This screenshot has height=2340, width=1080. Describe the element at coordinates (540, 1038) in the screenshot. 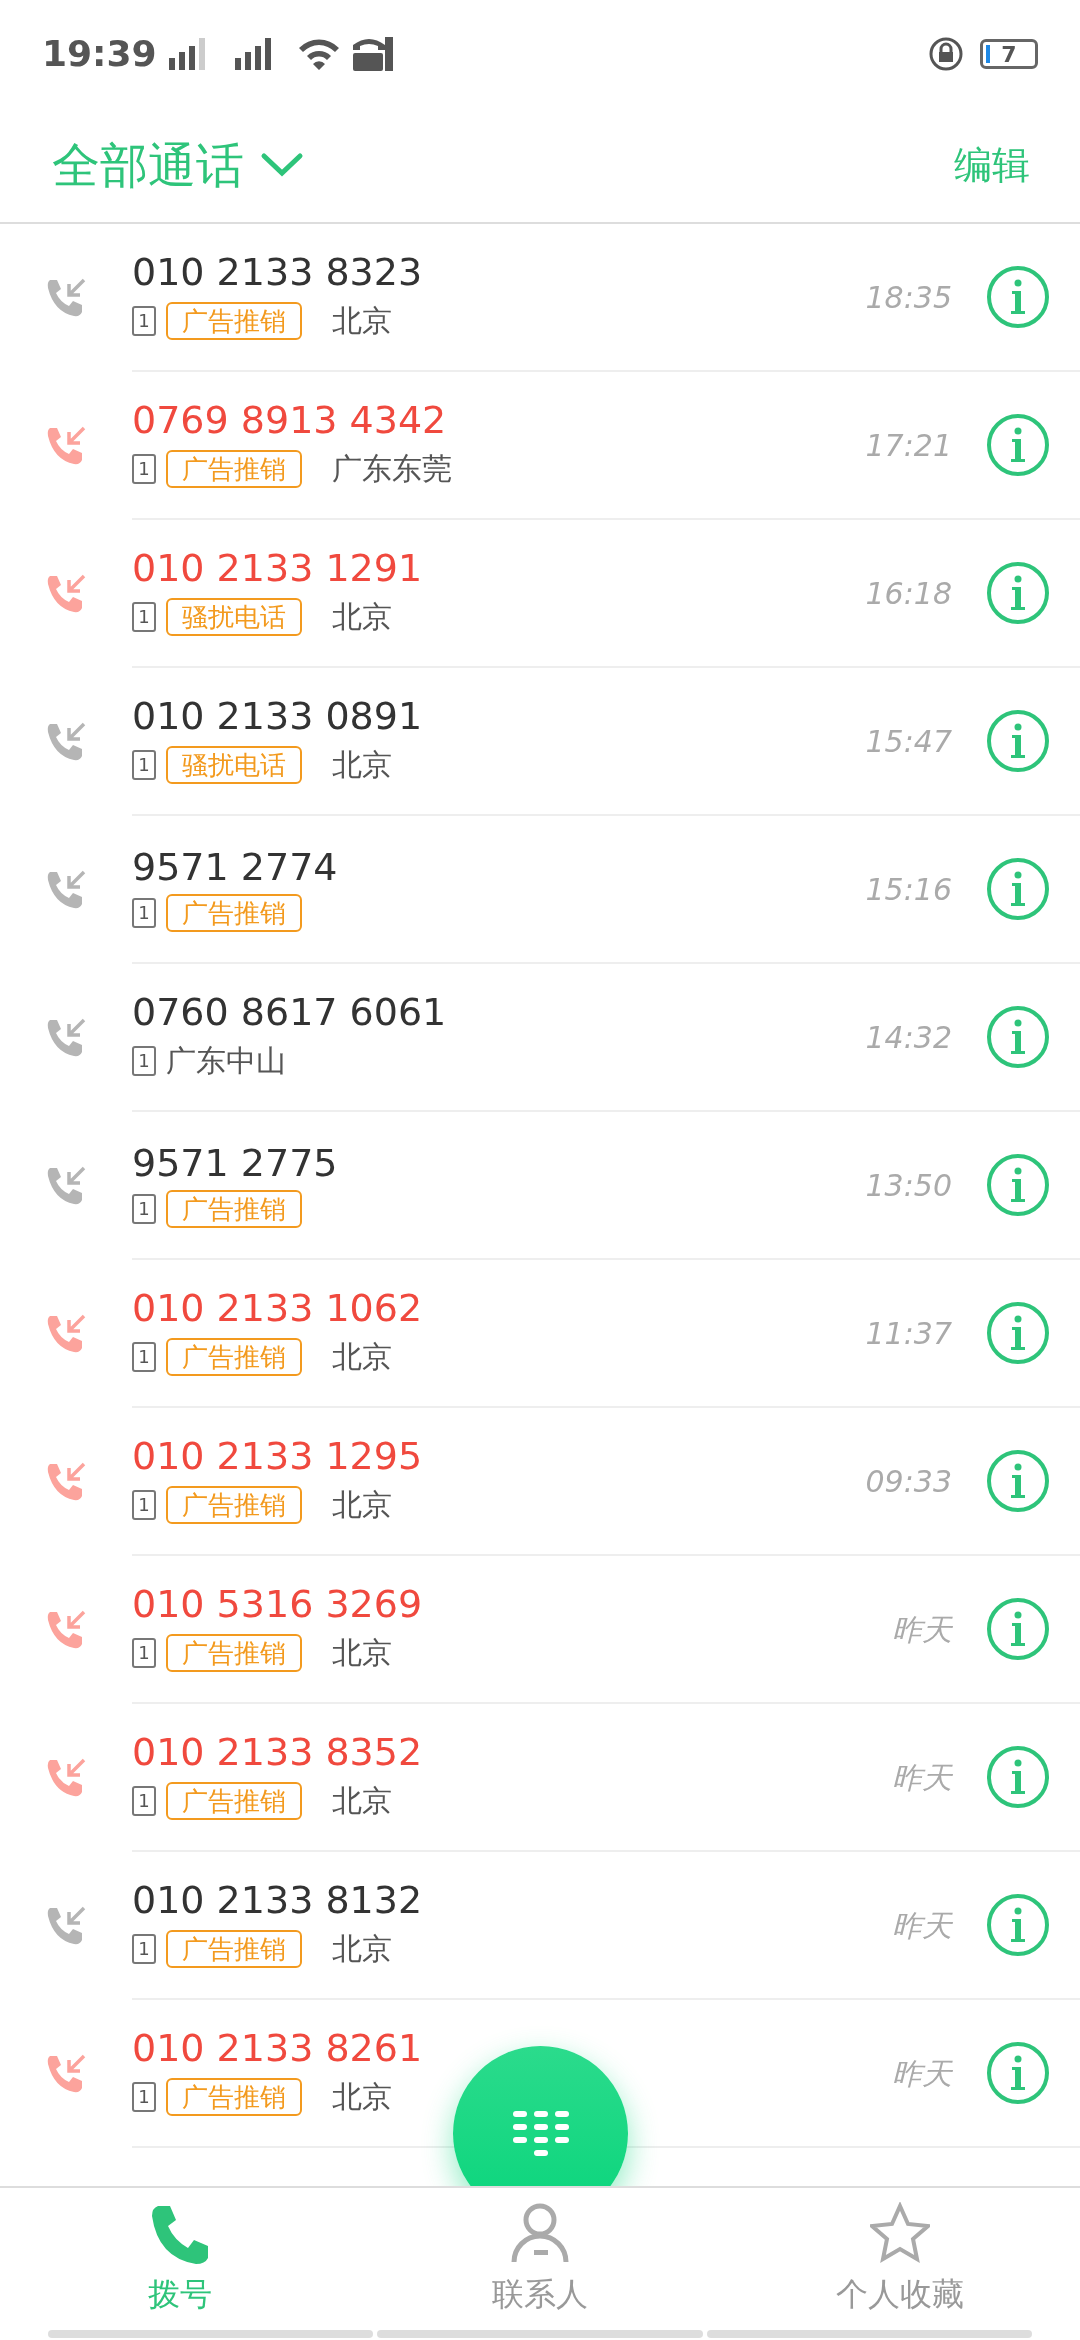

I see `call-row: 0760 8617 6061 1 广东中山 14:32` at that location.